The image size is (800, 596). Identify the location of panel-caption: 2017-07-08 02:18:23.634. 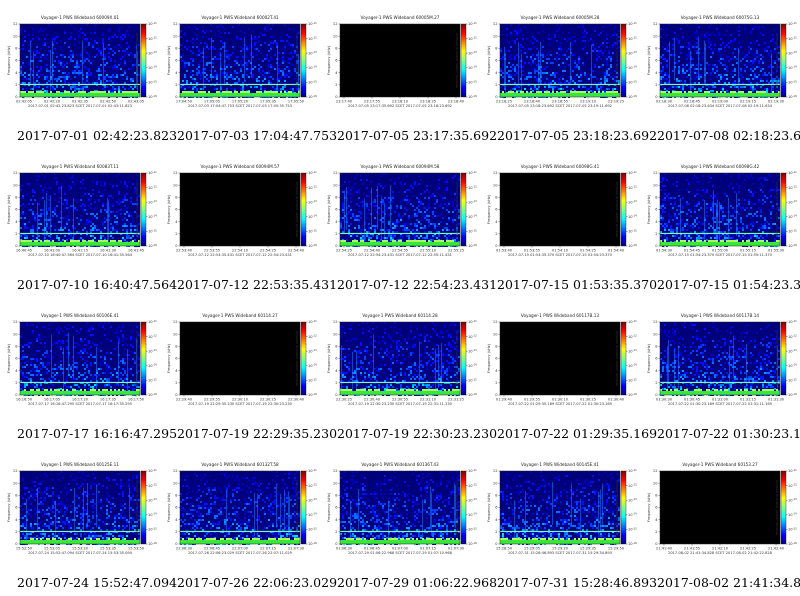
(728, 135).